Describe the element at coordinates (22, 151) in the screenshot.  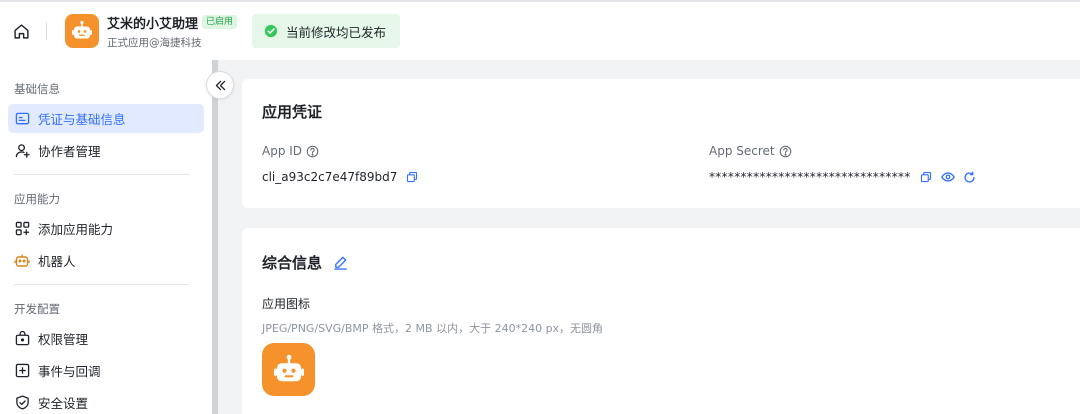
I see `user-add-icon` at that location.